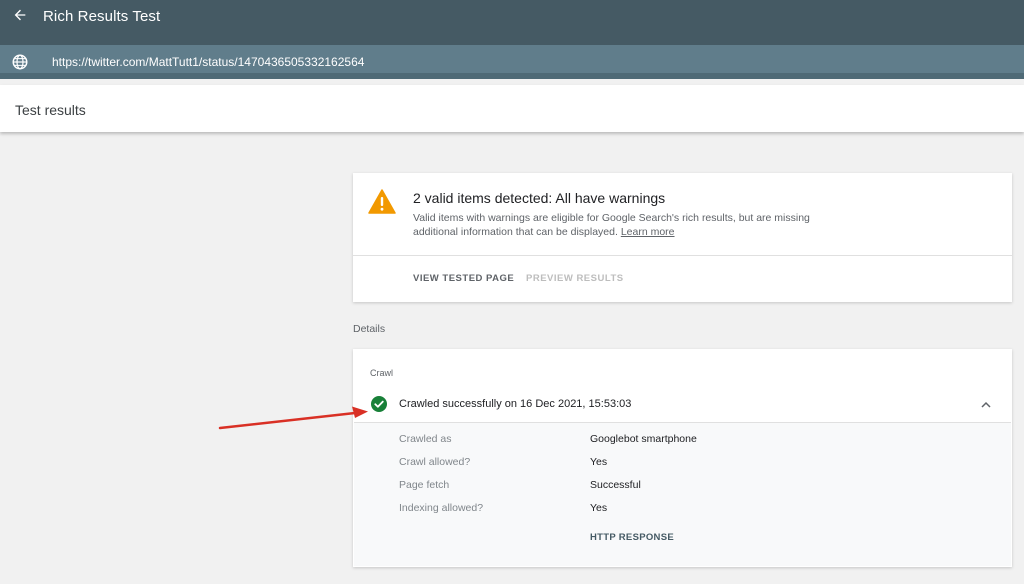 The width and height of the screenshot is (1024, 584). Describe the element at coordinates (435, 462) in the screenshot. I see `crawl-allowed-label: Crawl allowed?` at that location.